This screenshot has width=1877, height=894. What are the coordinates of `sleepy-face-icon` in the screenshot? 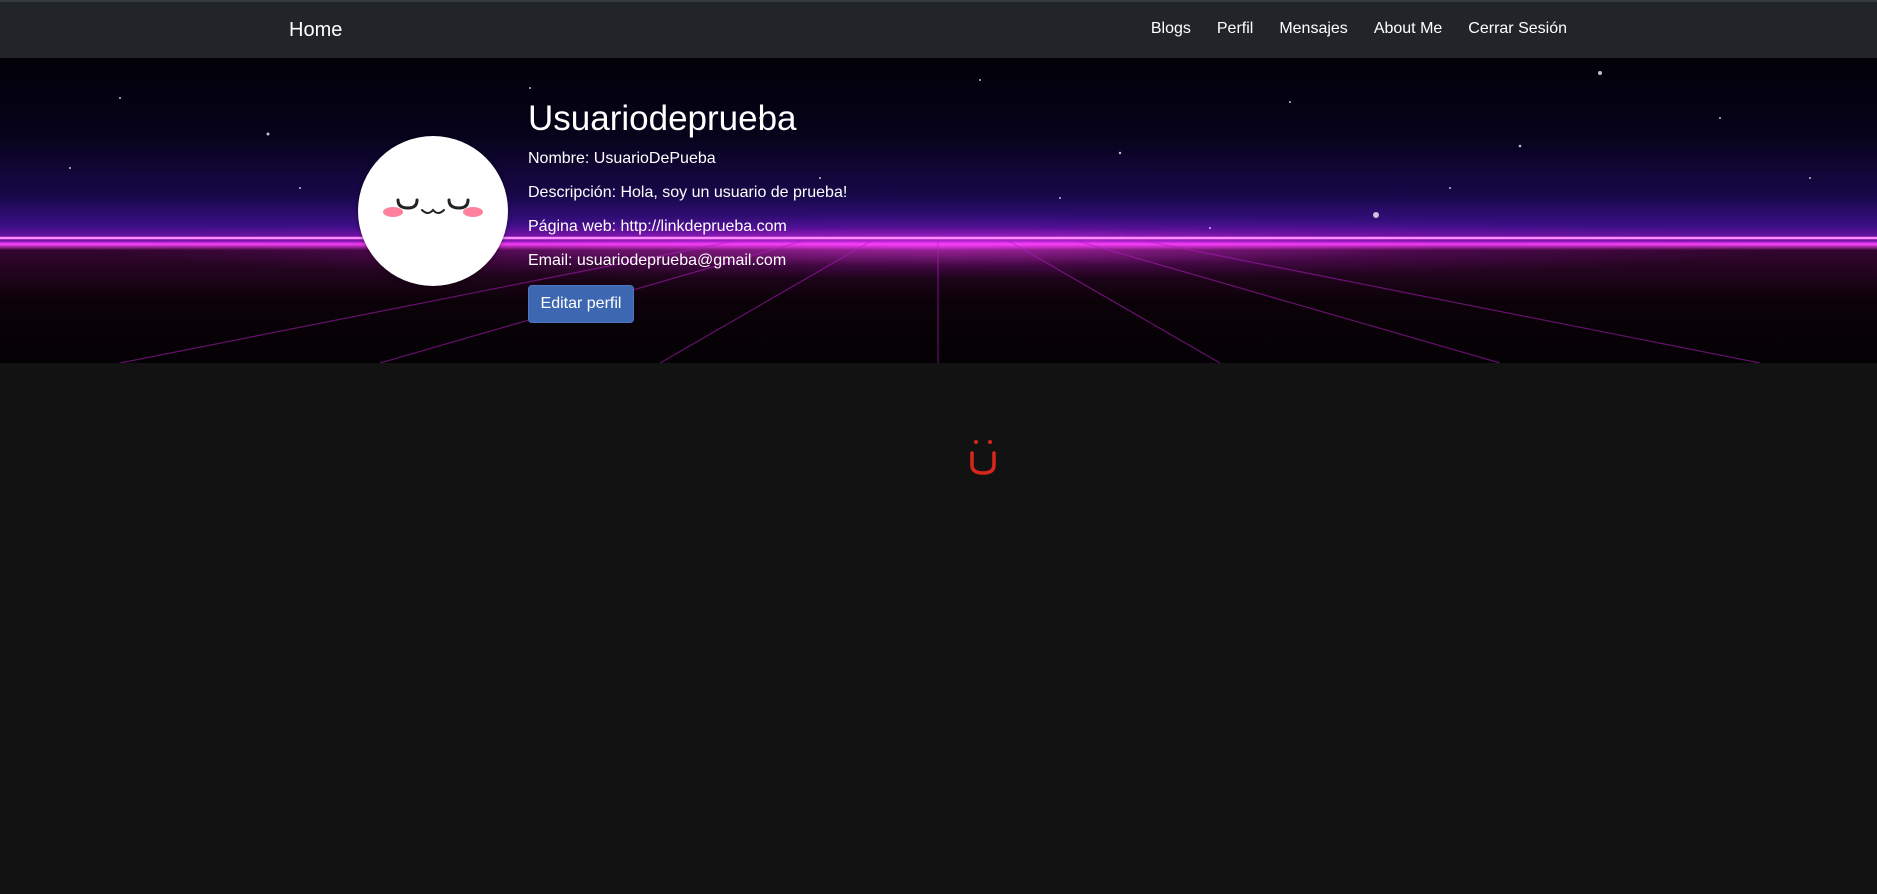 It's located at (433, 207).